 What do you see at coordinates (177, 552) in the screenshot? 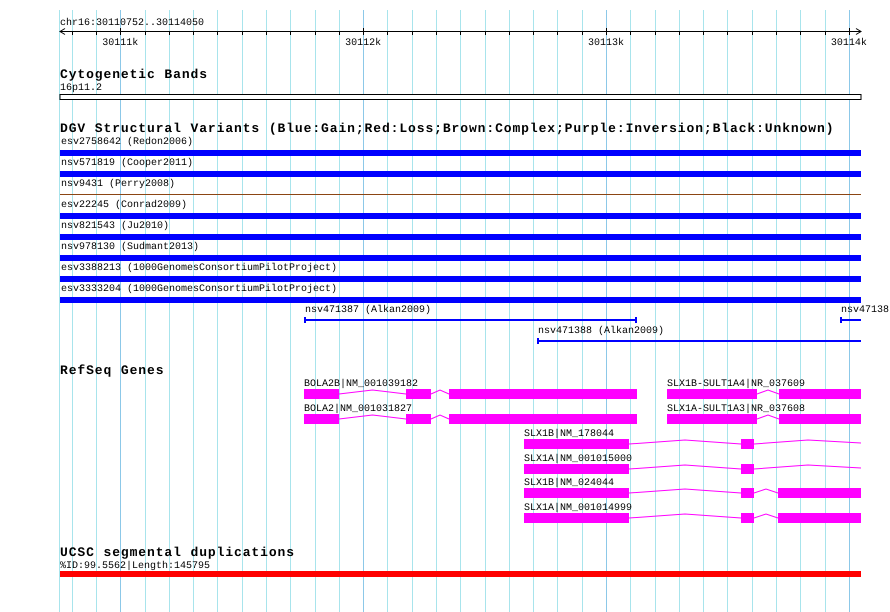
I see `track-title: UCSC segmental duplications` at bounding box center [177, 552].